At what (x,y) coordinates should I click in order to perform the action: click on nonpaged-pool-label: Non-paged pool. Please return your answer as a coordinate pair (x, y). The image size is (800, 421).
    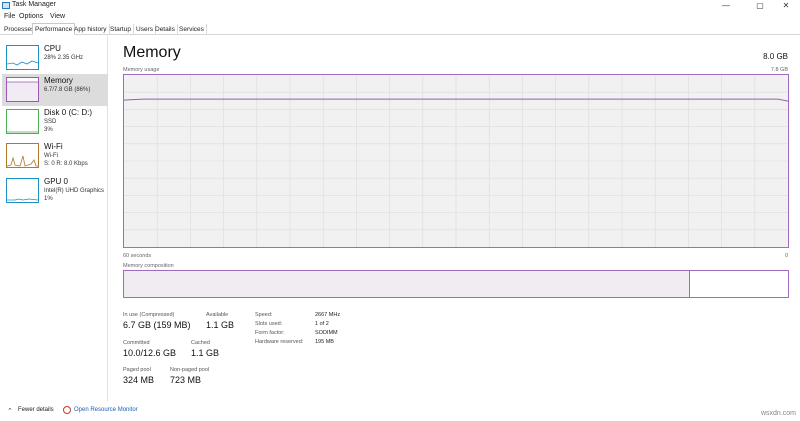
    Looking at the image, I should click on (190, 370).